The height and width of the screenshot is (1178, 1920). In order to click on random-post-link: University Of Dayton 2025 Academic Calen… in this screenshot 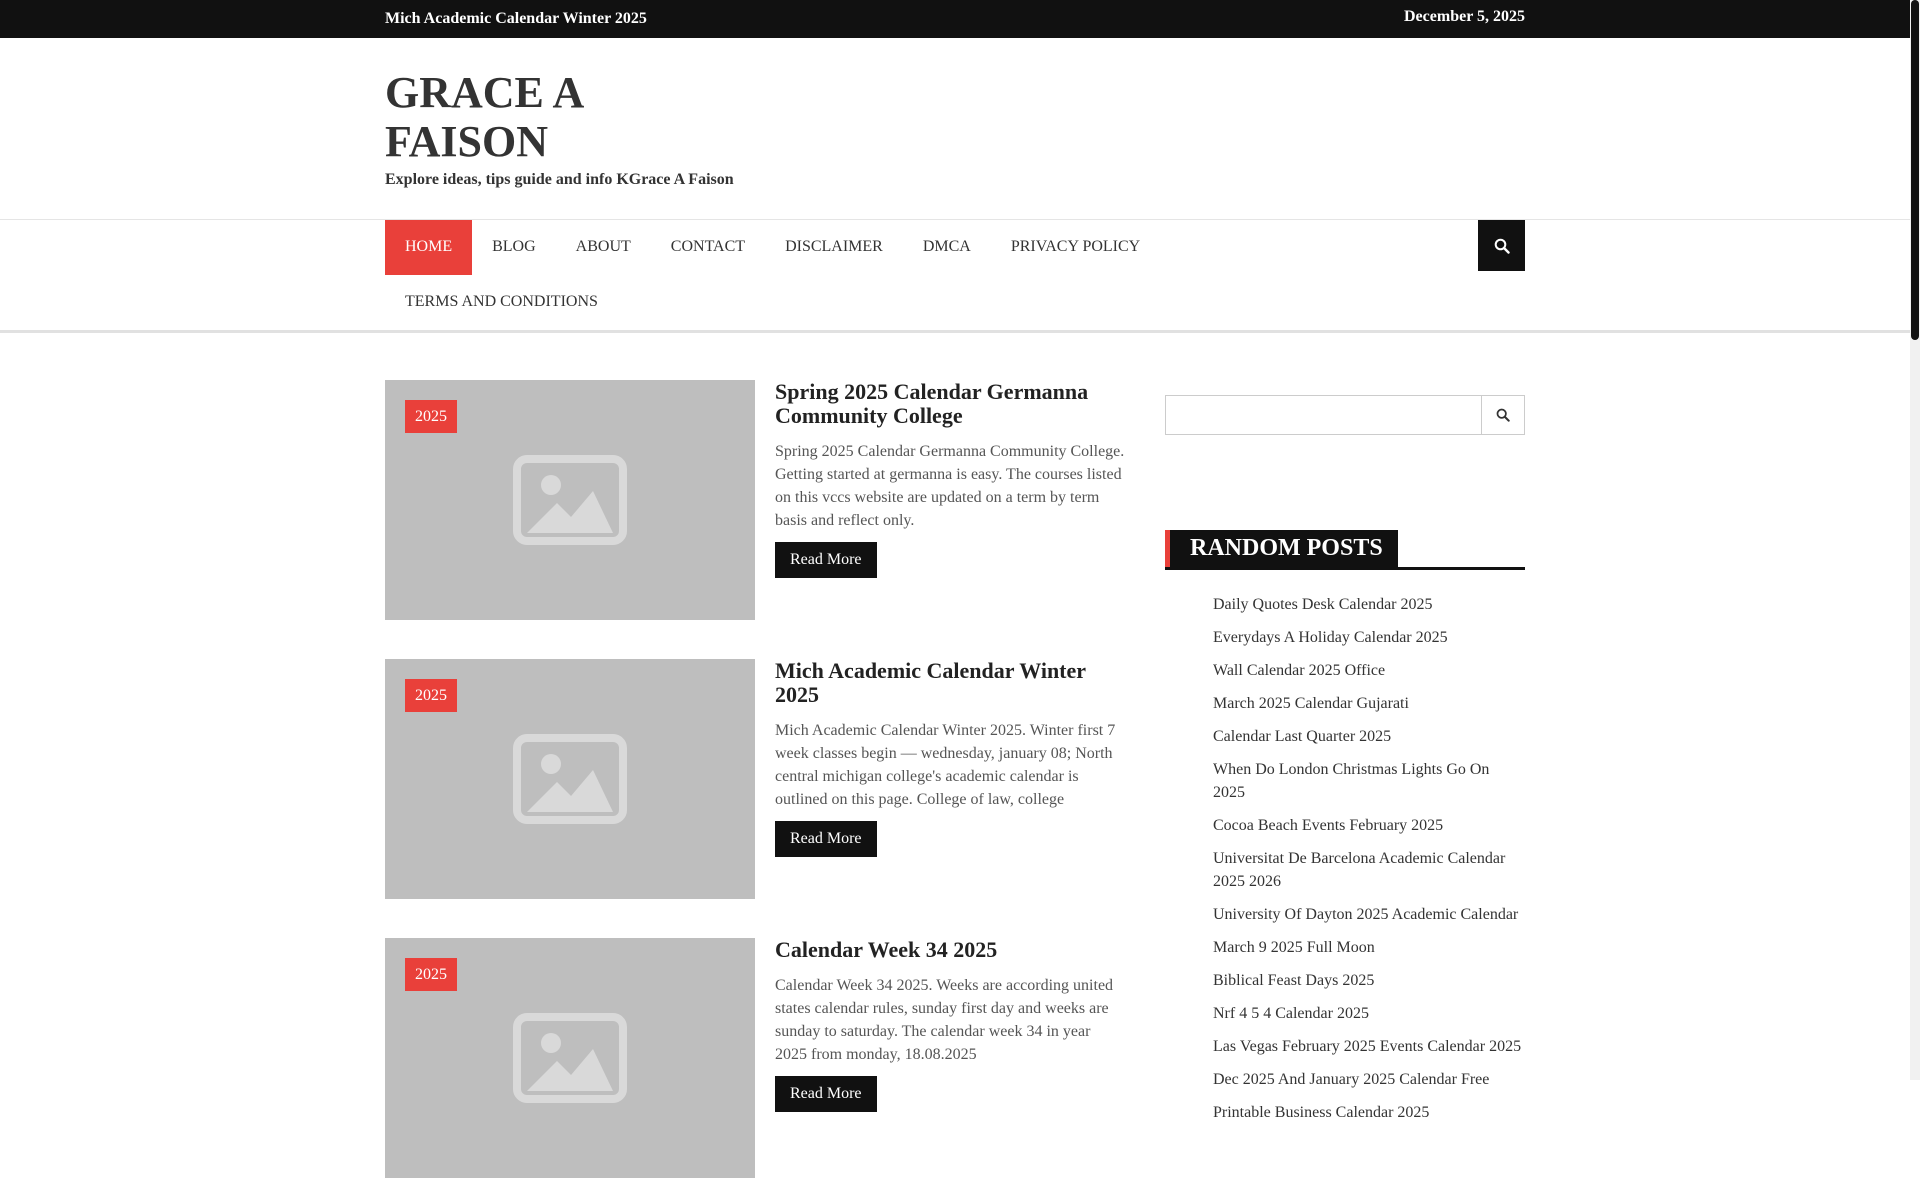, I will do `click(1369, 914)`.